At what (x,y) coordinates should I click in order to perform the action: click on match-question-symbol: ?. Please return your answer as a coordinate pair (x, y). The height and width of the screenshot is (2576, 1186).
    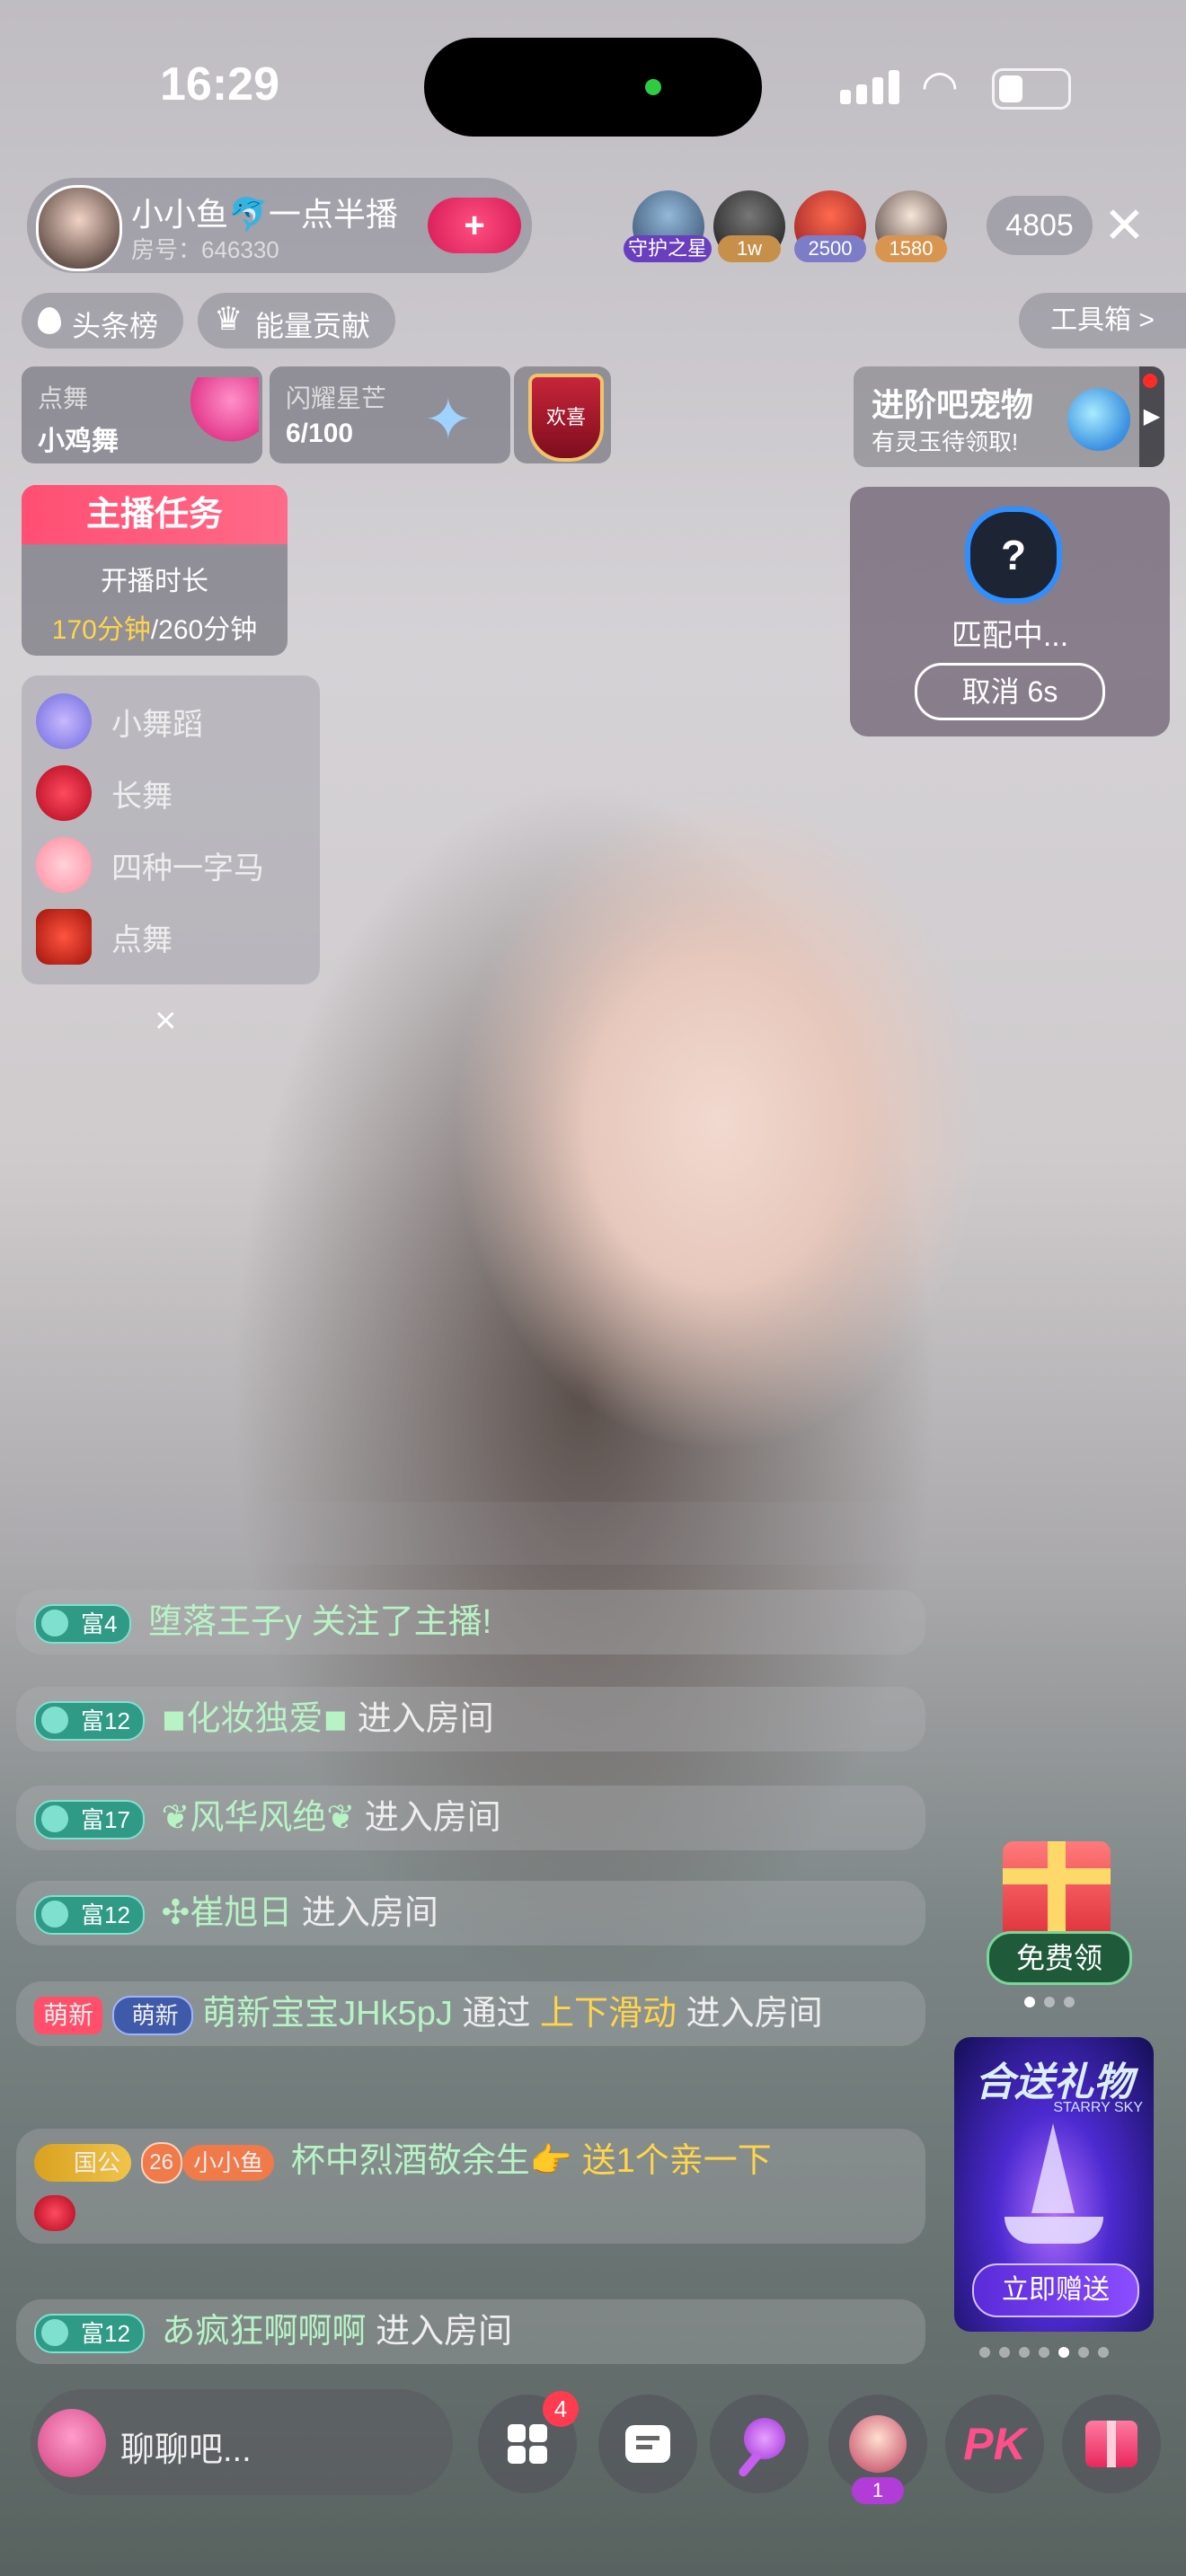
    Looking at the image, I should click on (1013, 555).